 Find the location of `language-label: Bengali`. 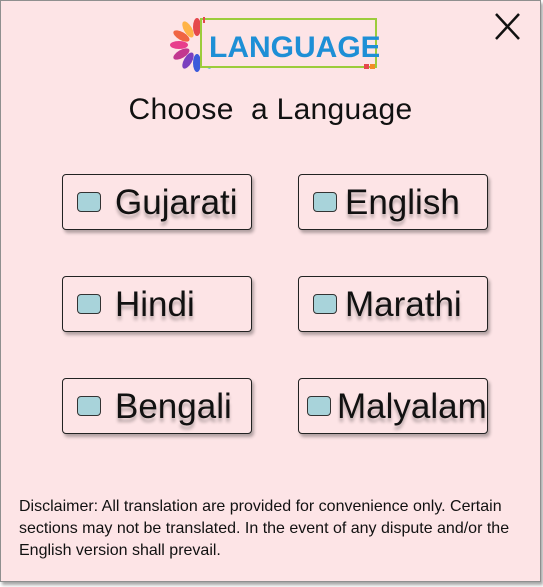

language-label: Bengali is located at coordinates (173, 406).